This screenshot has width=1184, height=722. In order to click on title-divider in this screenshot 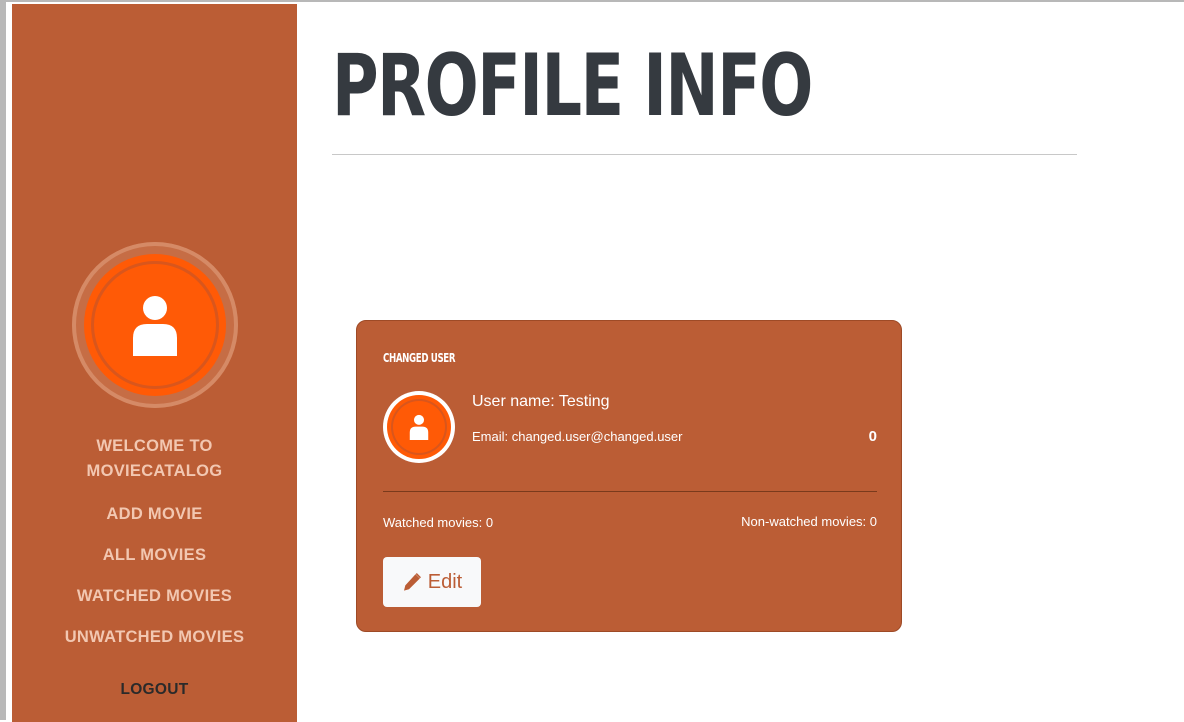, I will do `click(704, 154)`.